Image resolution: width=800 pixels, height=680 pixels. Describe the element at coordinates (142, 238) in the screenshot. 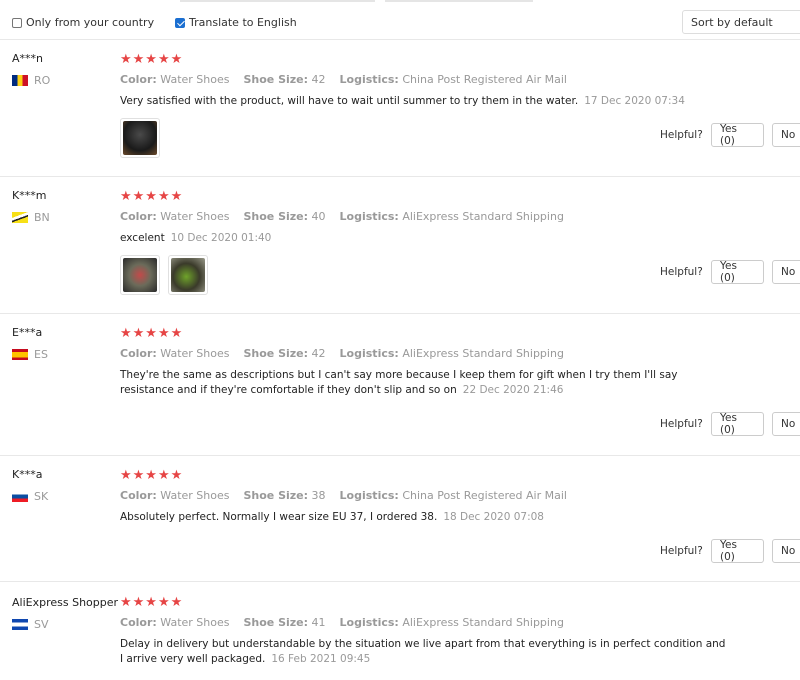

I see `review-body: excelent` at that location.